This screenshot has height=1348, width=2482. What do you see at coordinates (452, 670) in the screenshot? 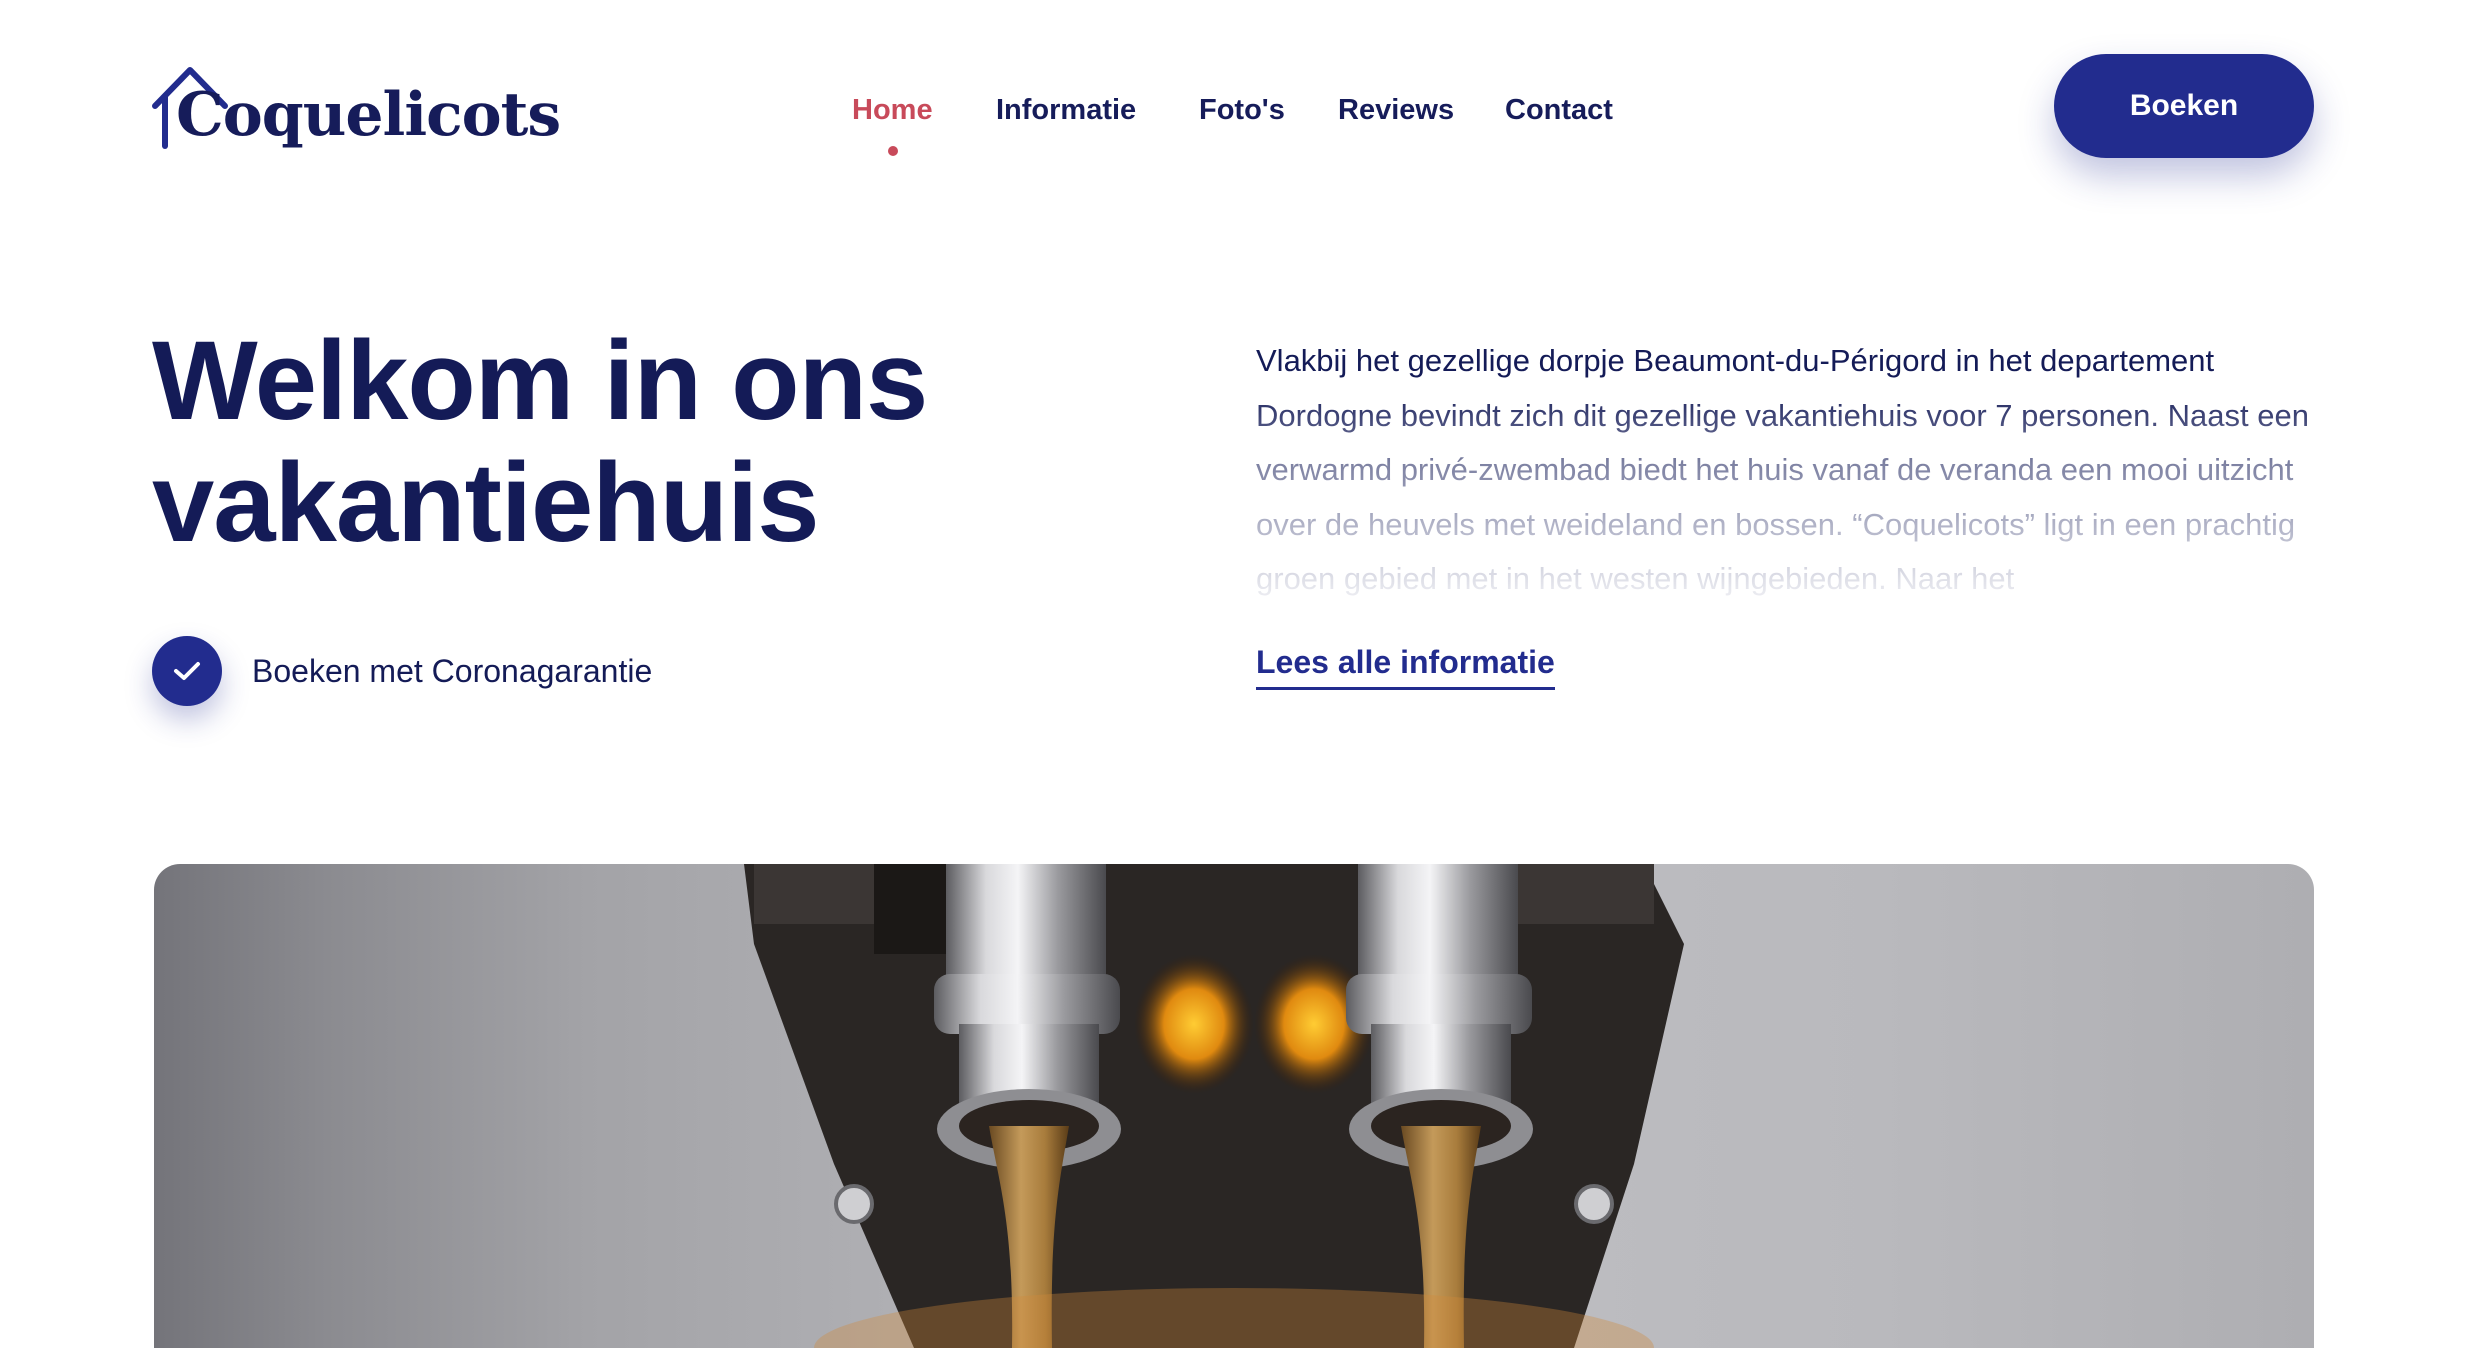
I see `guarantee-label: Boeken met Coronagarantie` at bounding box center [452, 670].